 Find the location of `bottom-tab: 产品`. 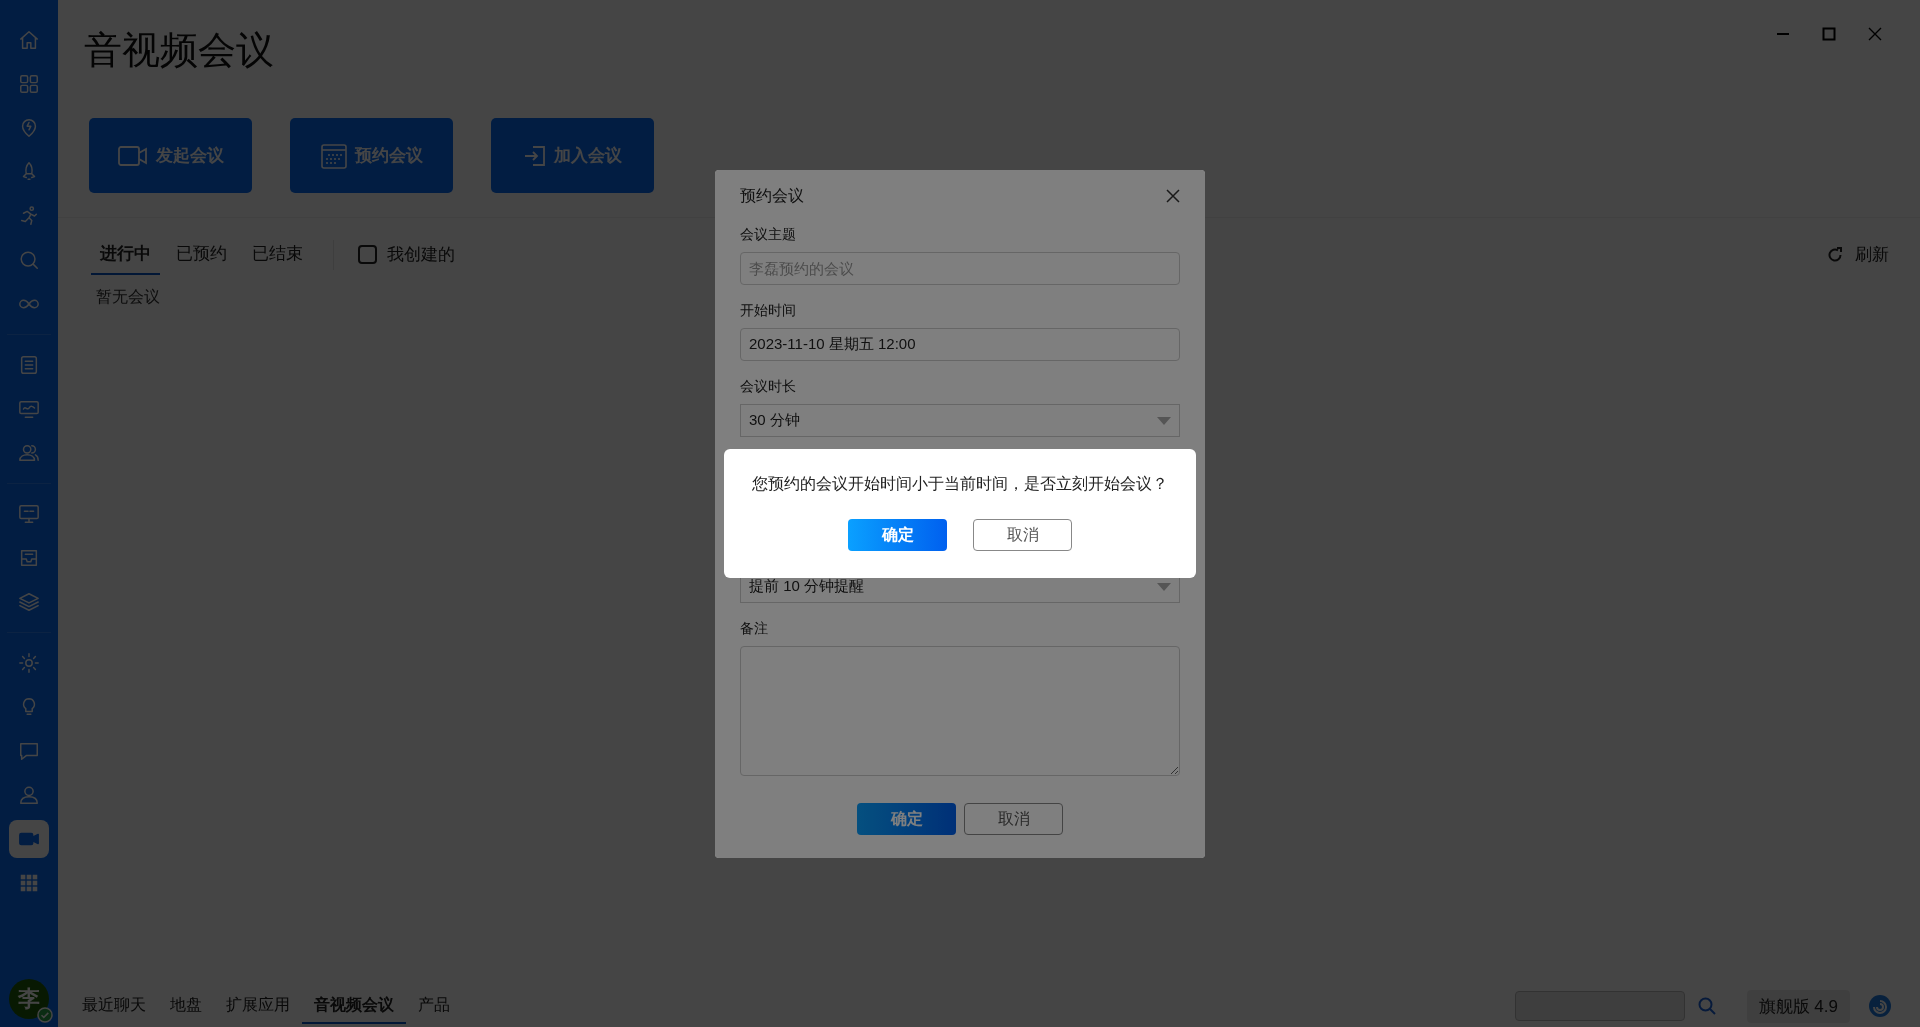

bottom-tab: 产品 is located at coordinates (434, 1006).